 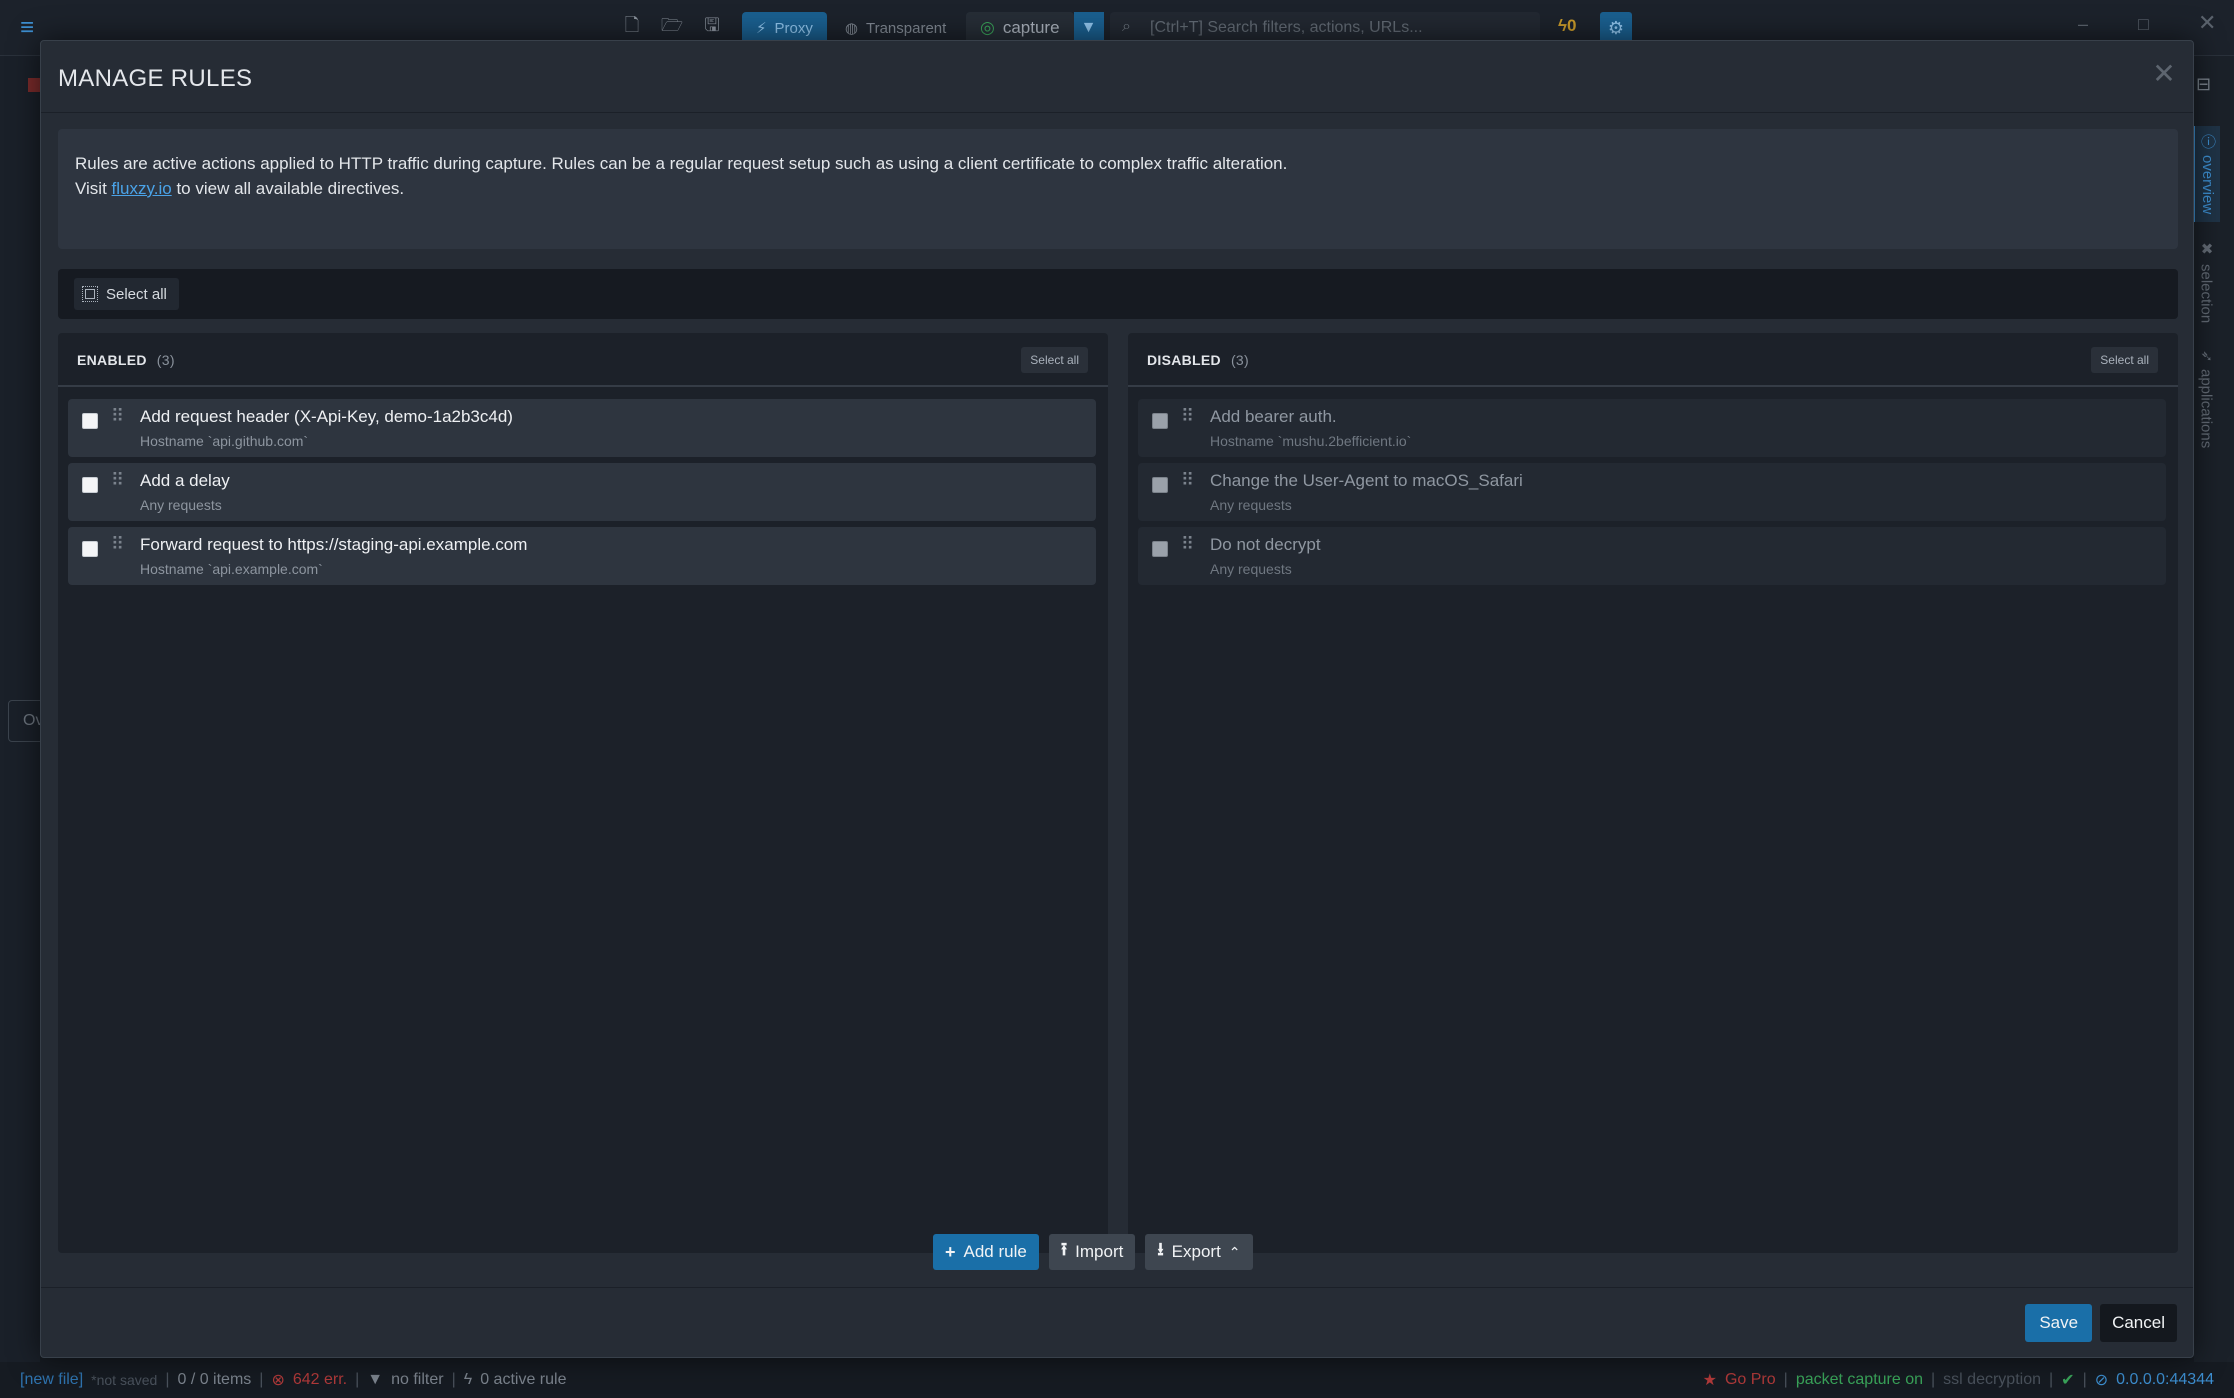 What do you see at coordinates (987, 27) in the screenshot?
I see `record-icon: ◎` at bounding box center [987, 27].